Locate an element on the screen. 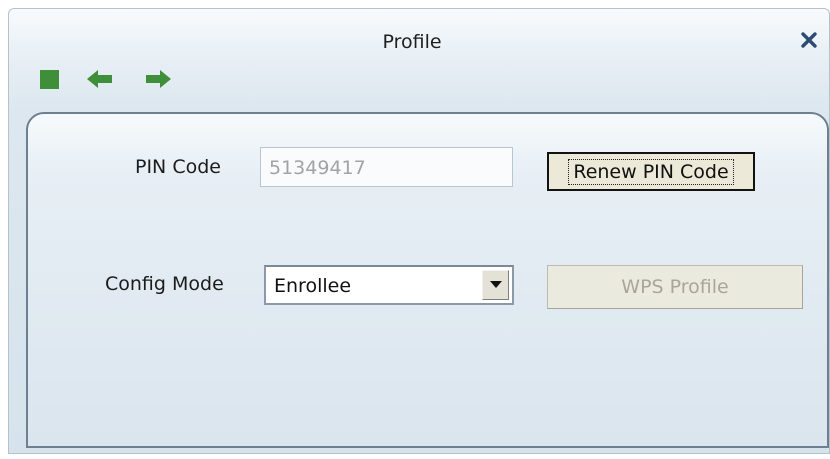 Image resolution: width=830 pixels, height=459 pixels. back-arrow-icon is located at coordinates (99, 79).